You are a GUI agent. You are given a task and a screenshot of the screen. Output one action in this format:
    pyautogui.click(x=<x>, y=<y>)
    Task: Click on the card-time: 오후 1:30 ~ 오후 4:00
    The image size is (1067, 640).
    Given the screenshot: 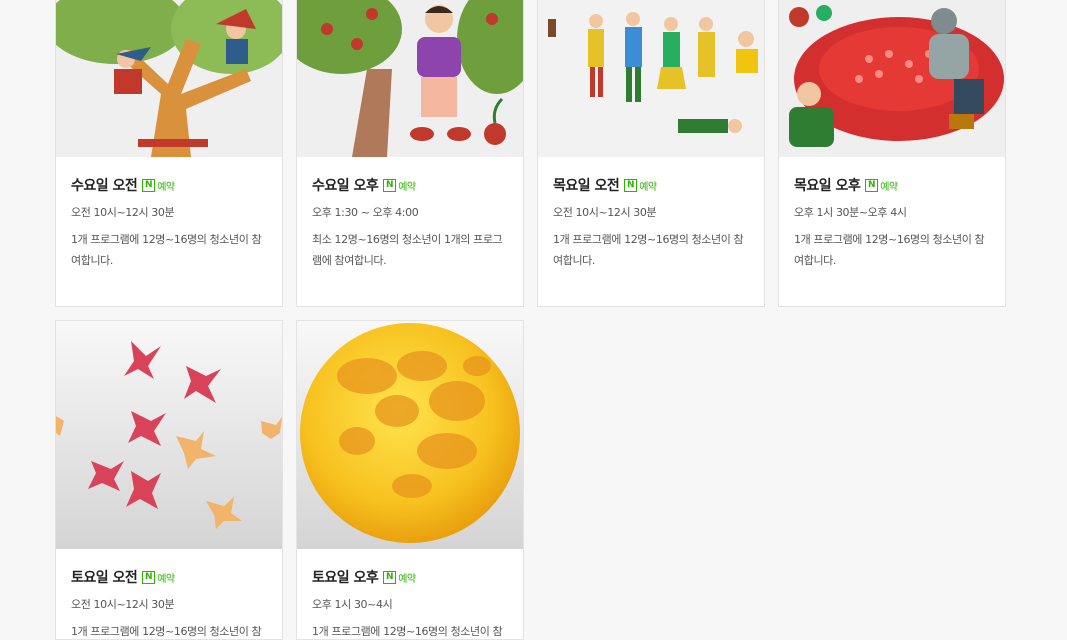 What is the action you would take?
    pyautogui.click(x=365, y=212)
    